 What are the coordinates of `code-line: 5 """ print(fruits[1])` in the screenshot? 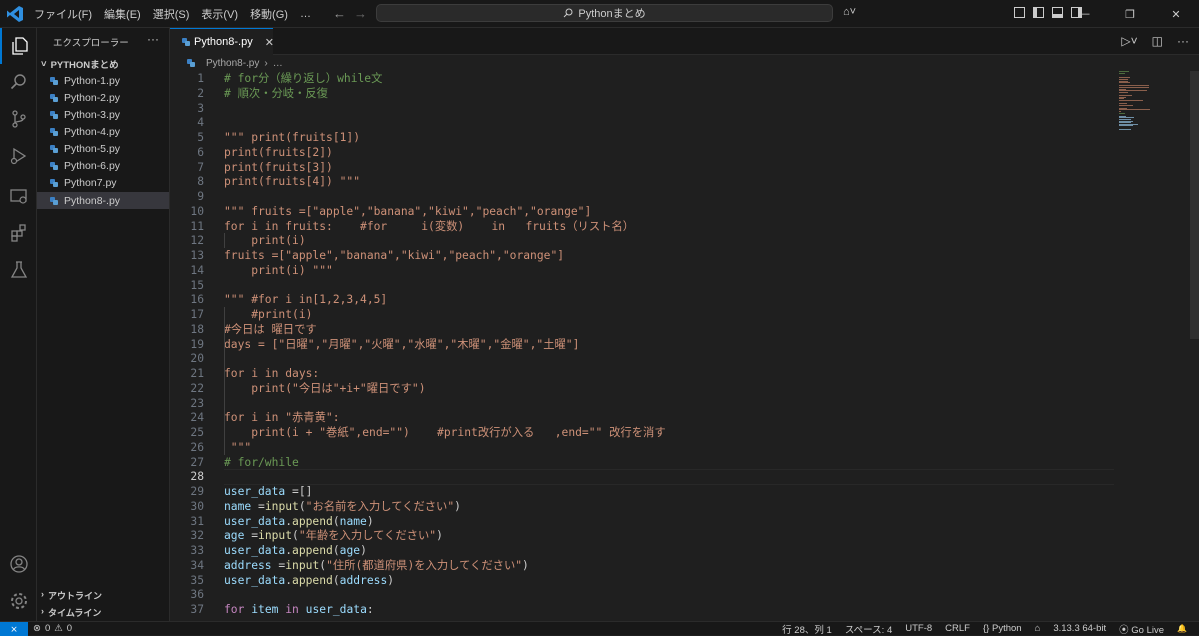 It's located at (640, 137).